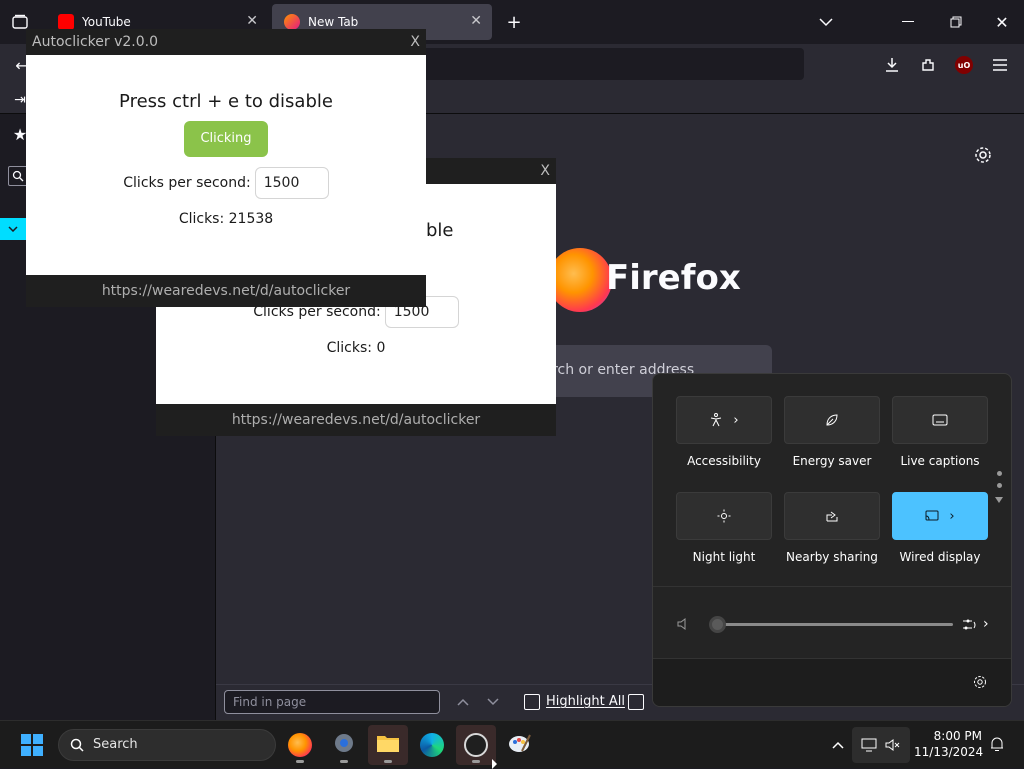  I want to click on taskbar-edge, so click(432, 745).